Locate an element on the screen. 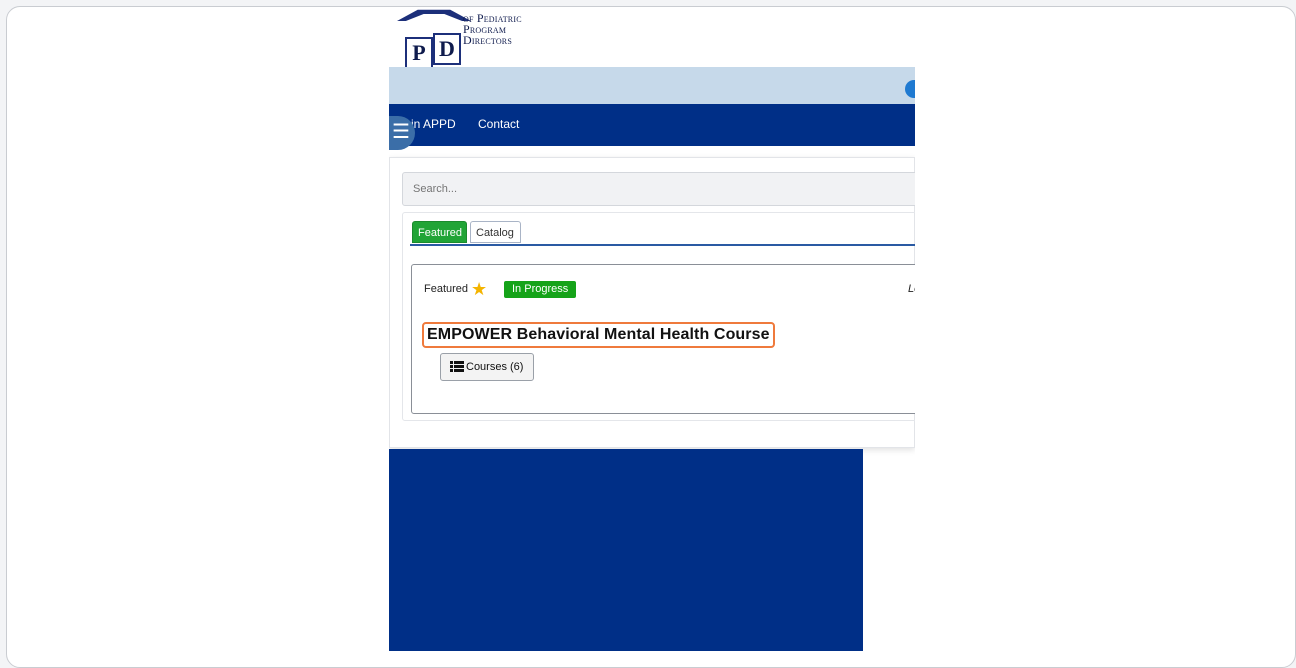 The image size is (1296, 668). nav-item-join-appd: in APPD is located at coordinates (433, 124).